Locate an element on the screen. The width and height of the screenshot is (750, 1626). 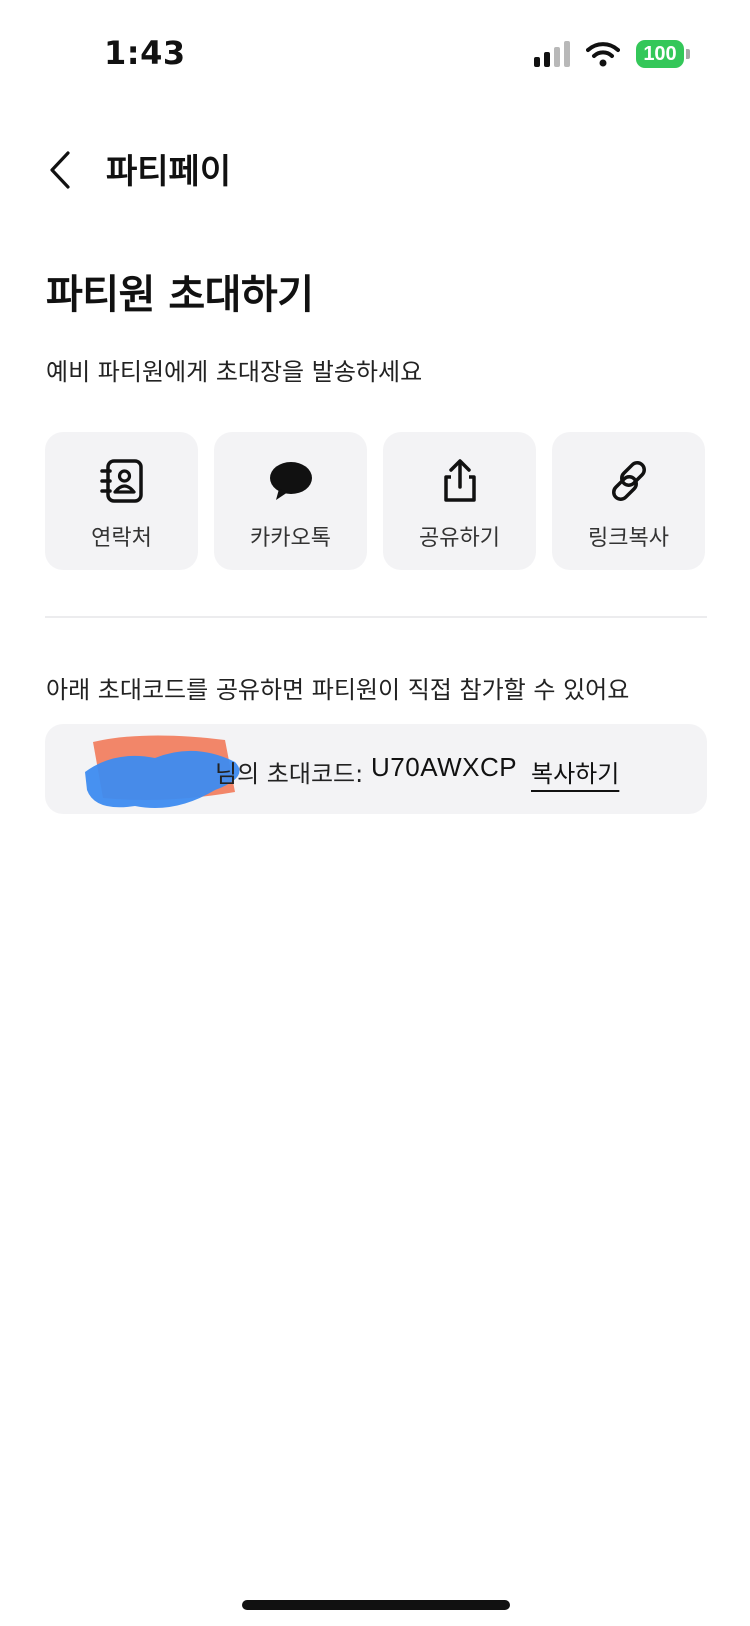
page-subtitle: 예비 파티원에게 초대장을 발송하세요 is located at coordinates (234, 372).